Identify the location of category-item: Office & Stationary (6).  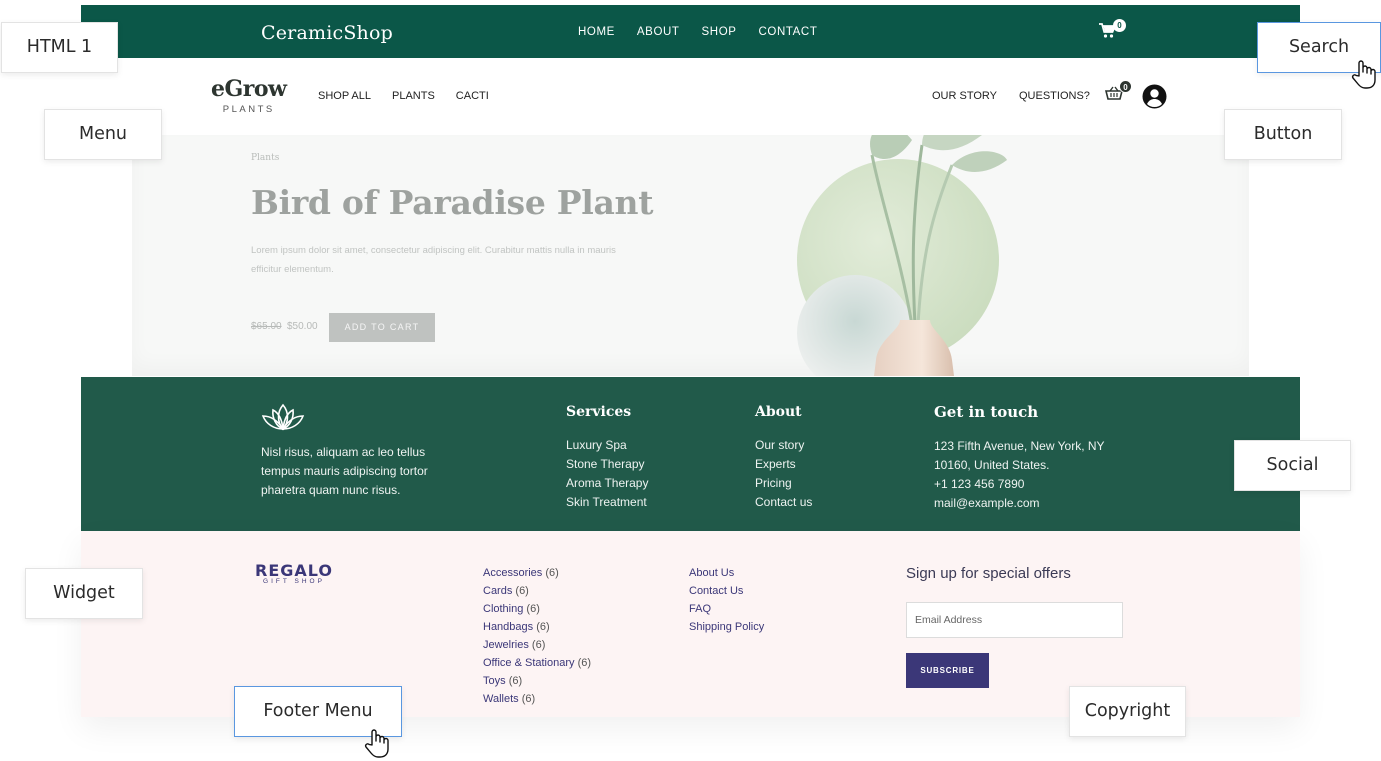
(537, 663).